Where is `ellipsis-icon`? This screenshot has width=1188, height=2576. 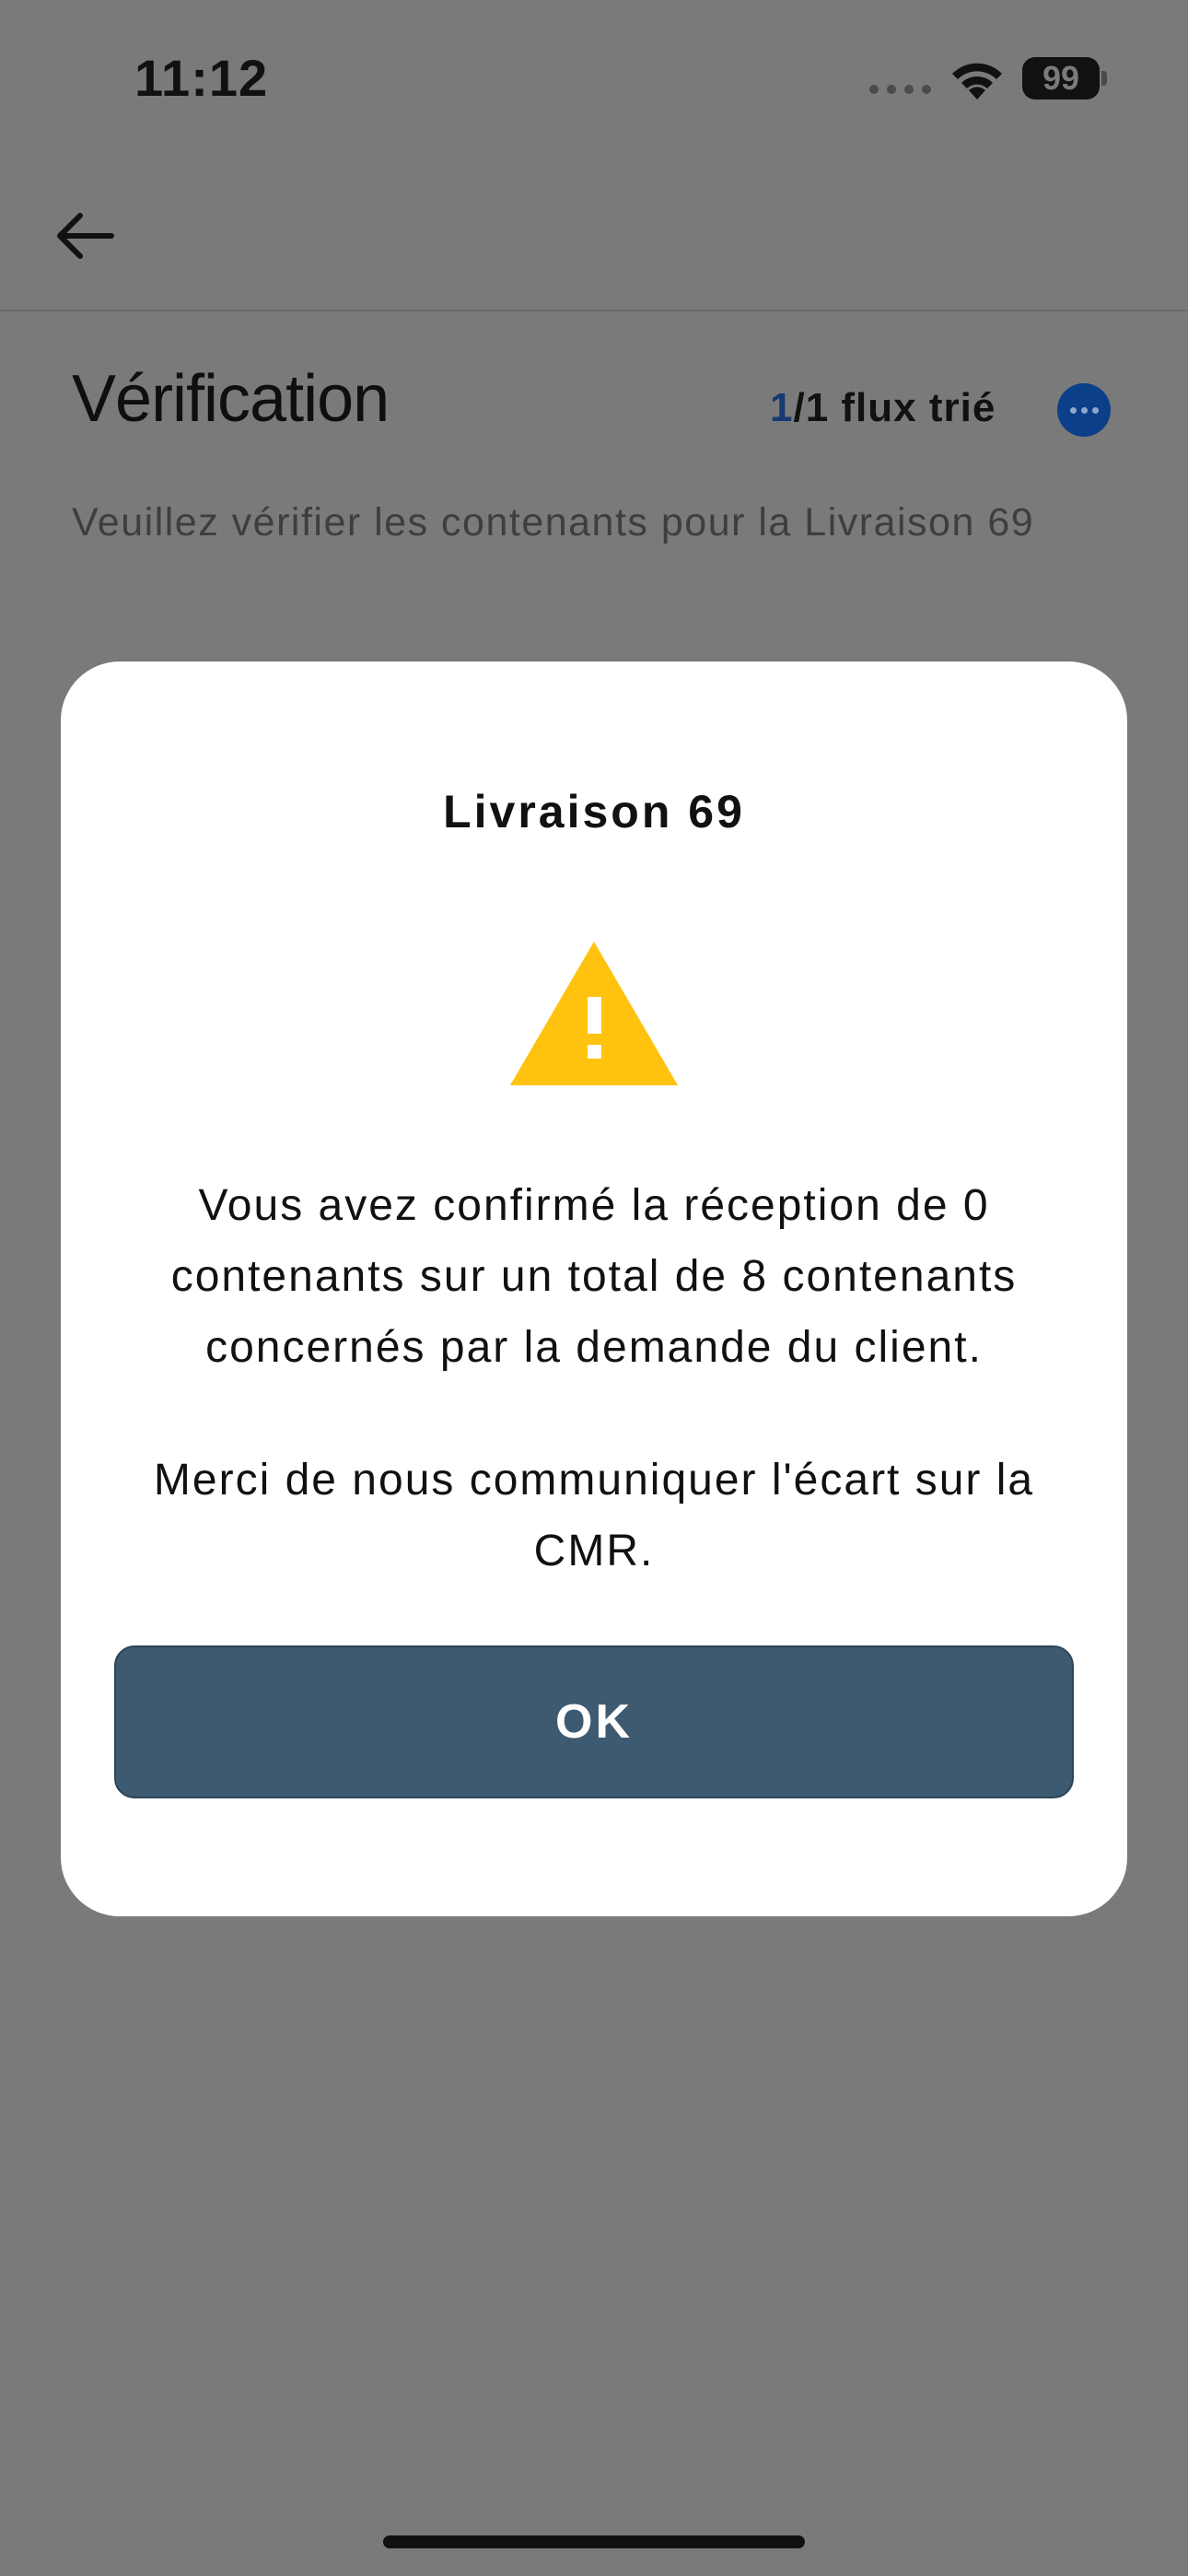 ellipsis-icon is located at coordinates (1073, 410).